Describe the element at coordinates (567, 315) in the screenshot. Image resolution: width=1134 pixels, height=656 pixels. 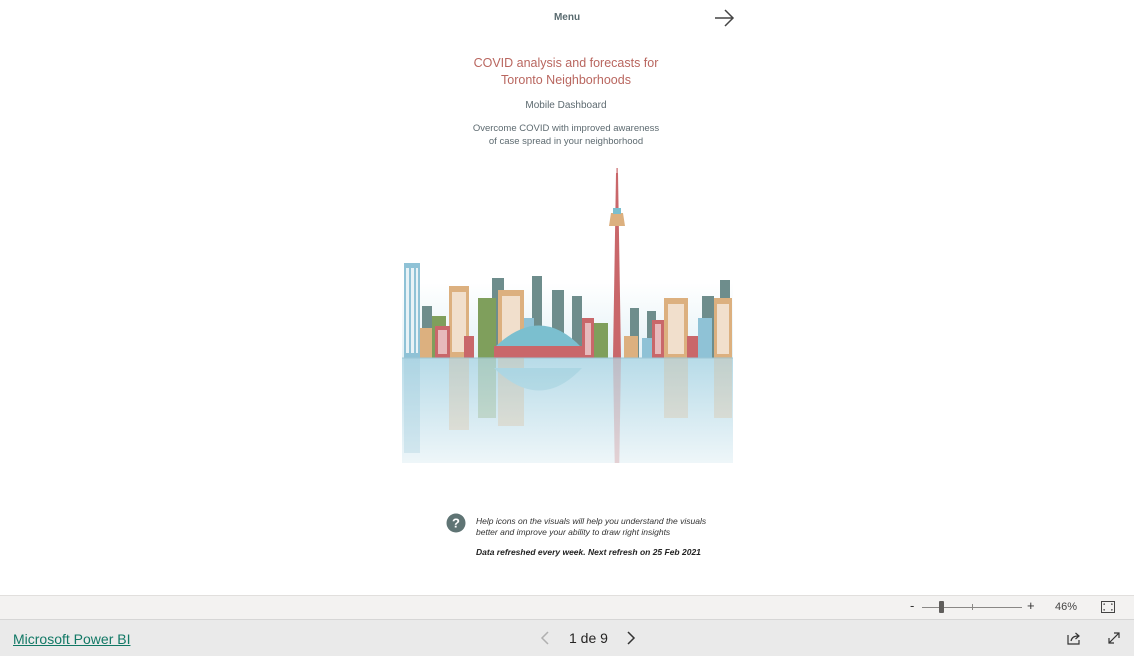
I see `toronto-skyline-illustration` at that location.